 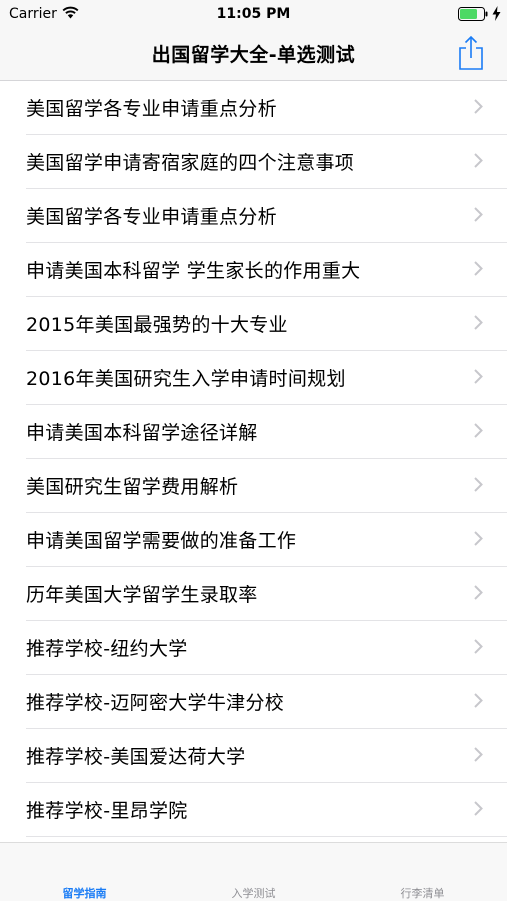 I want to click on tab-packing-list: 行李清单, so click(x=422, y=872).